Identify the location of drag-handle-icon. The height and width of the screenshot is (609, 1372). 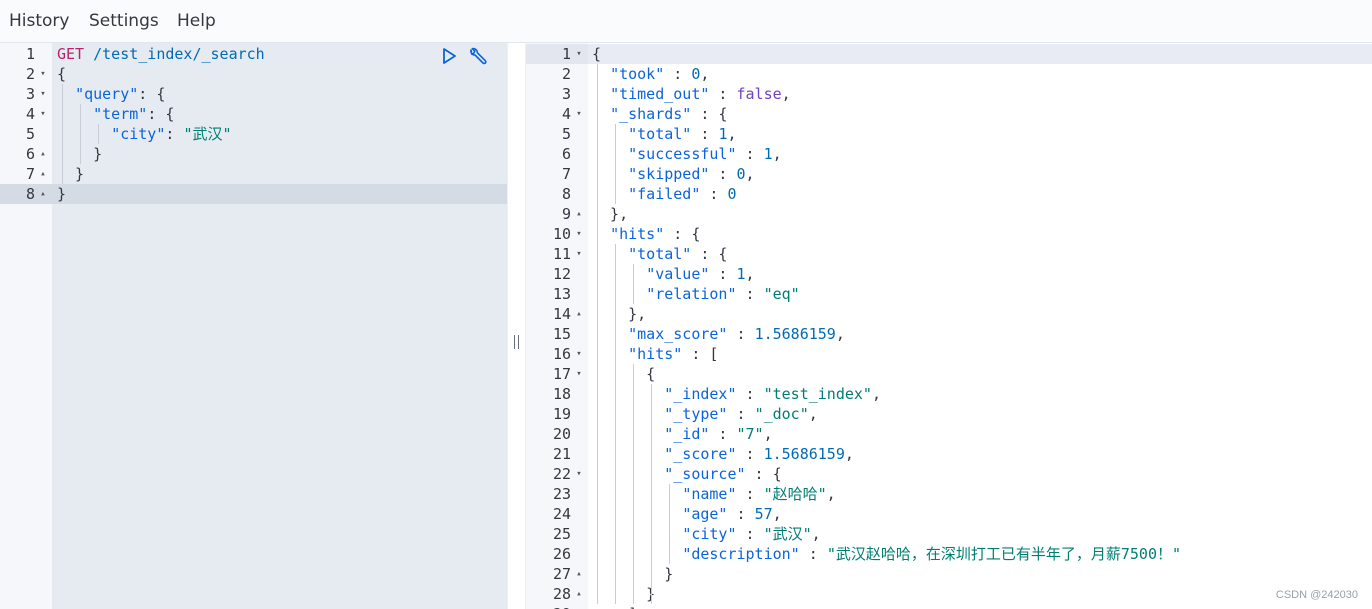
(516, 342).